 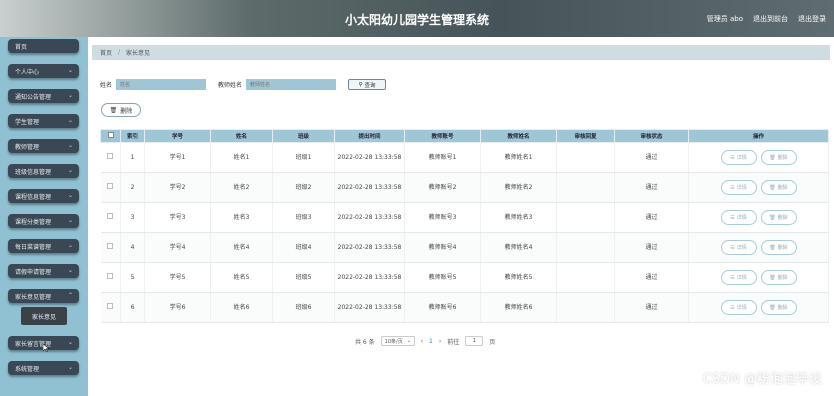 What do you see at coordinates (464, 136) in the screenshot?
I see `table-header-row: 索引 学号 姓名 班级 提出时间 教师账号 教师姓名 审核回复 审核状态 操作` at bounding box center [464, 136].